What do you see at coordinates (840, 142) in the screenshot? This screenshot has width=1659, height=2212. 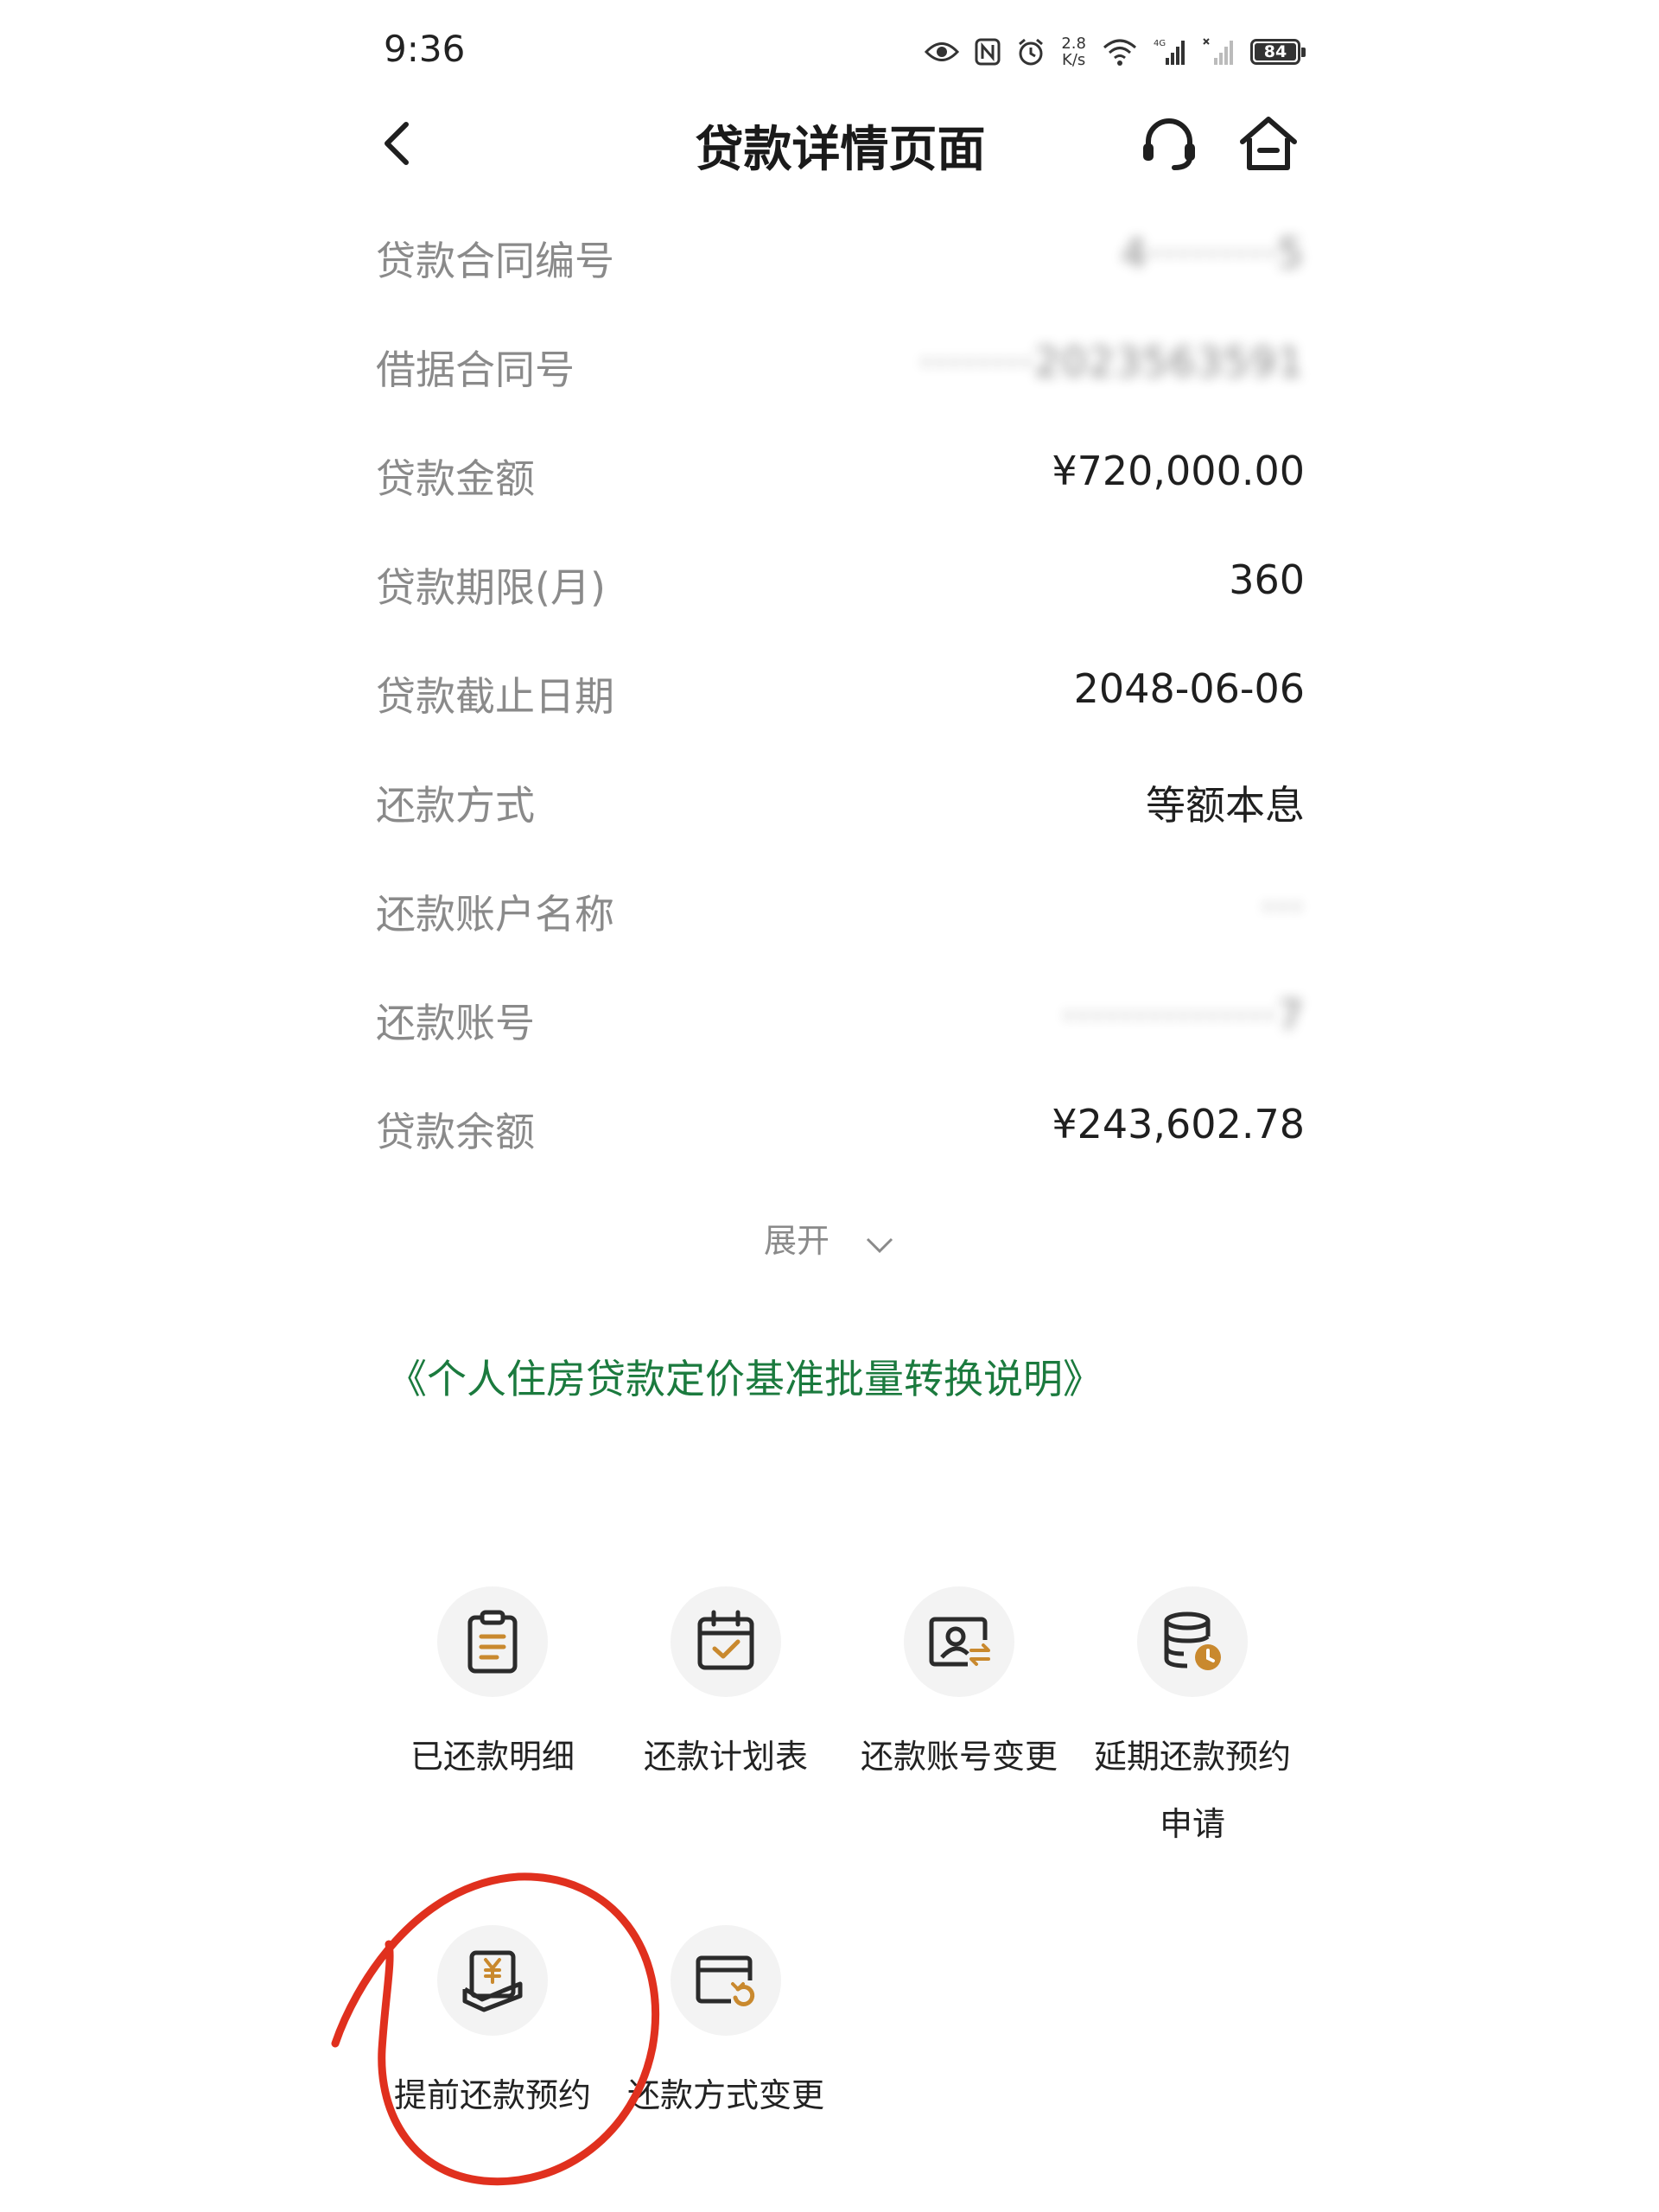 I see `top-navigation-bar: 贷款详情页面` at bounding box center [840, 142].